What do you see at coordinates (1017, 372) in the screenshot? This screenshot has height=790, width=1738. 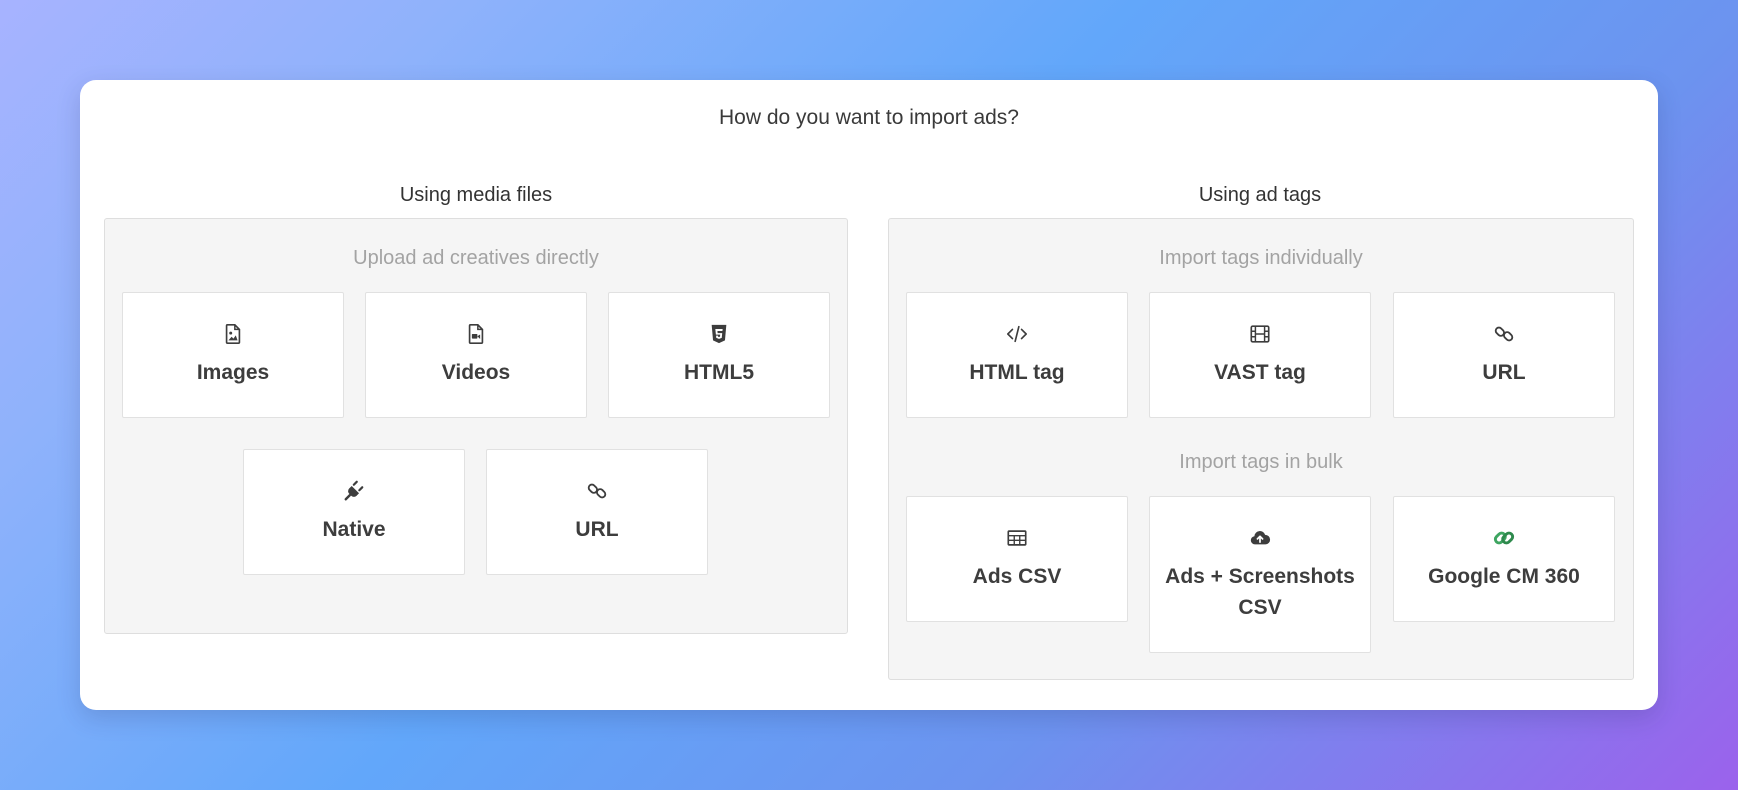 I see `html-tag-option-label: HTML tag` at bounding box center [1017, 372].